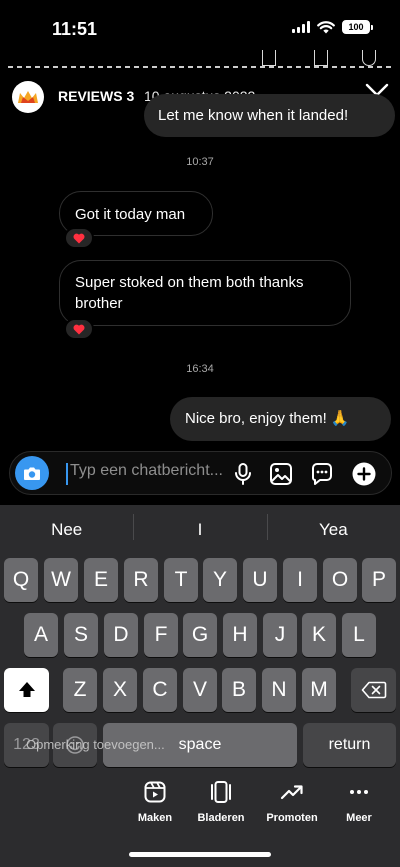 The image size is (400, 867). Describe the element at coordinates (359, 792) in the screenshot. I see `more-icon` at that location.